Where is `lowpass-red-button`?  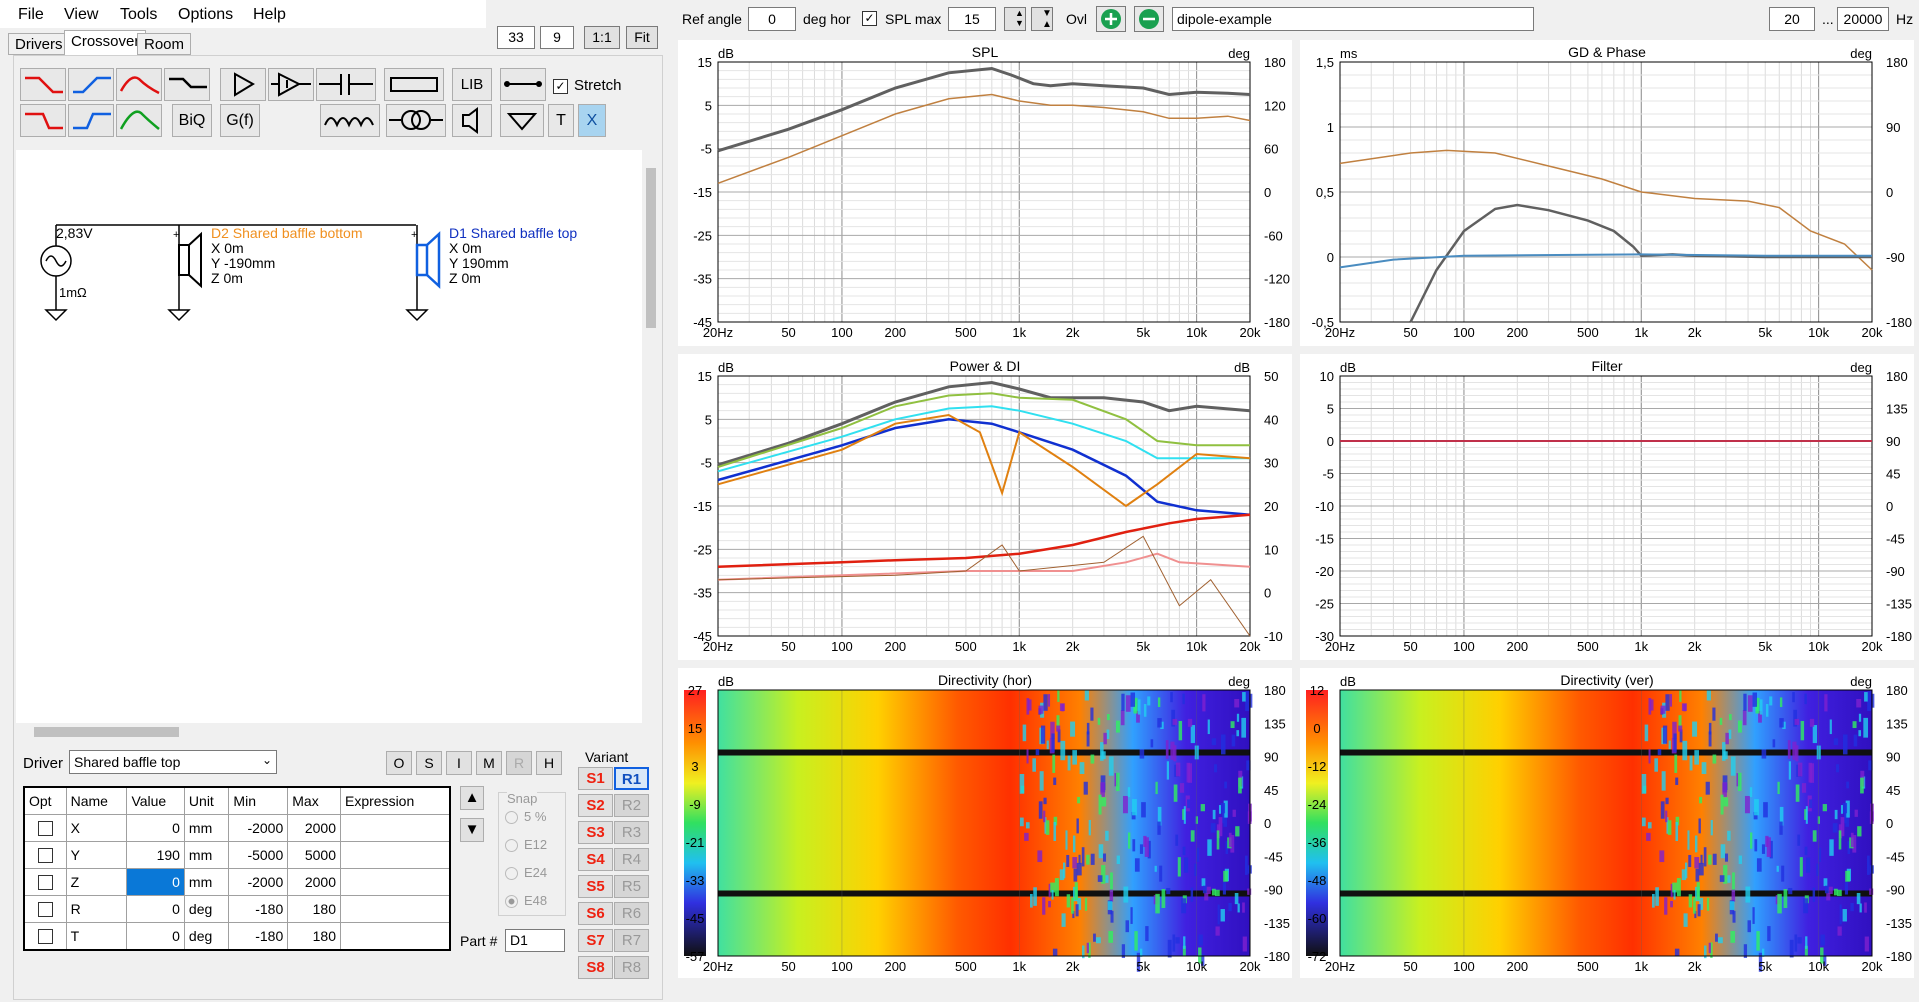
lowpass-red-button is located at coordinates (43, 84).